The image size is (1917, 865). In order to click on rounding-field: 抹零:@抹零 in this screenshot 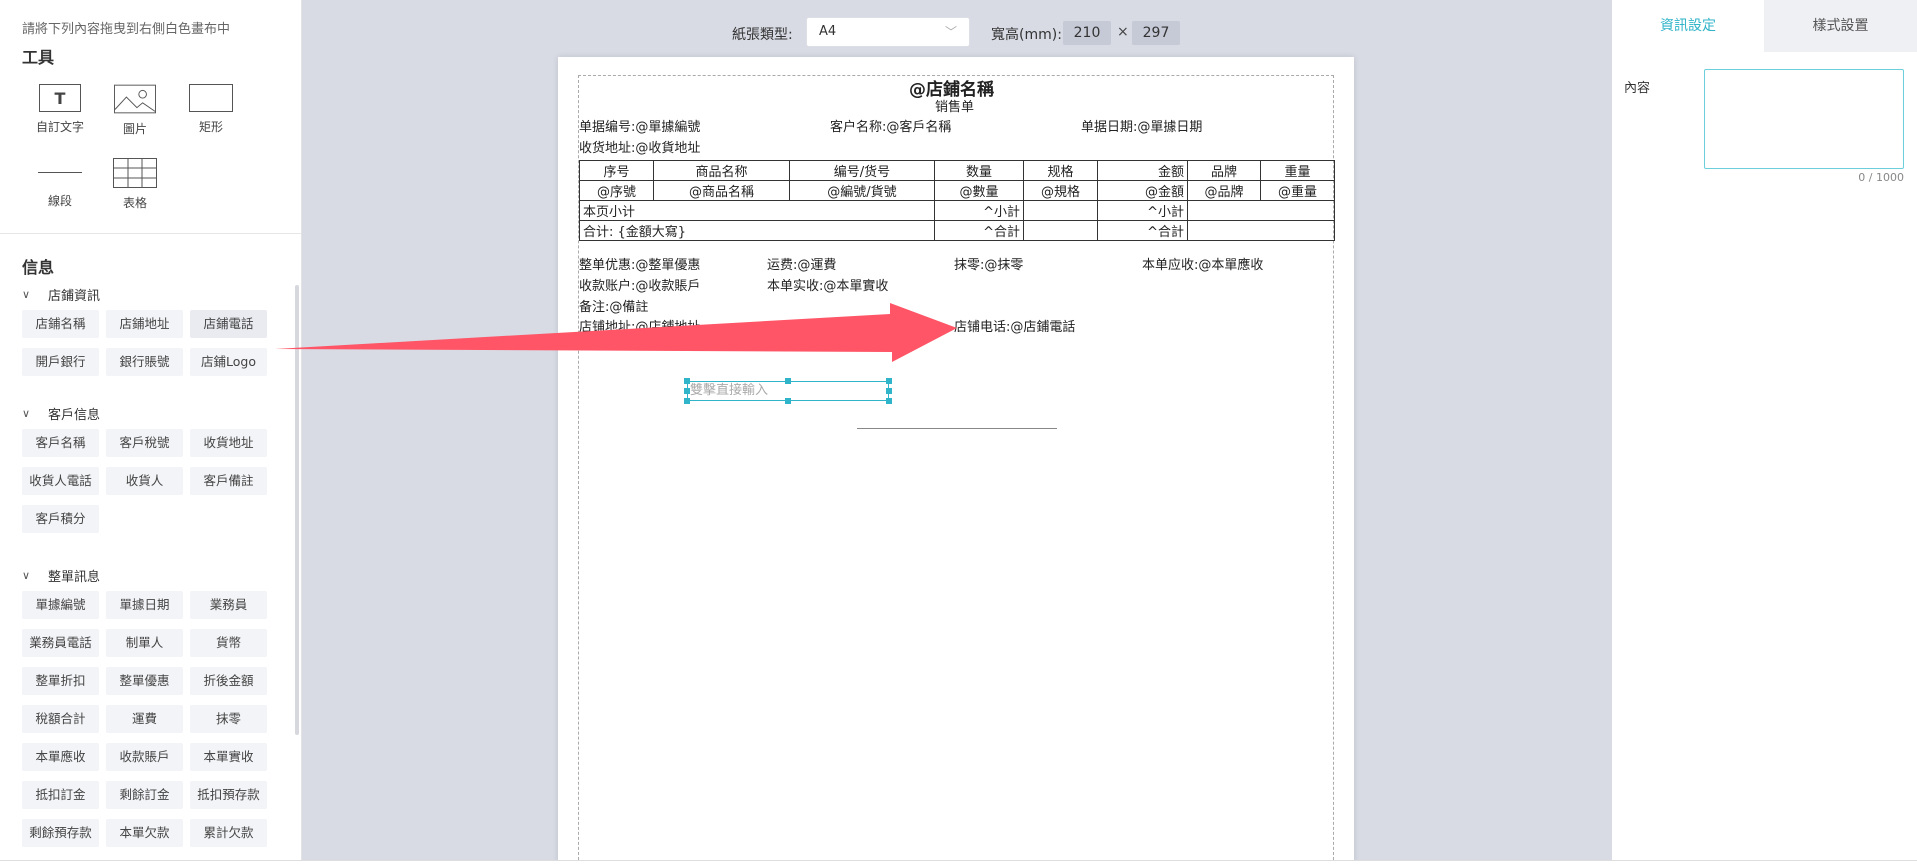, I will do `click(988, 263)`.